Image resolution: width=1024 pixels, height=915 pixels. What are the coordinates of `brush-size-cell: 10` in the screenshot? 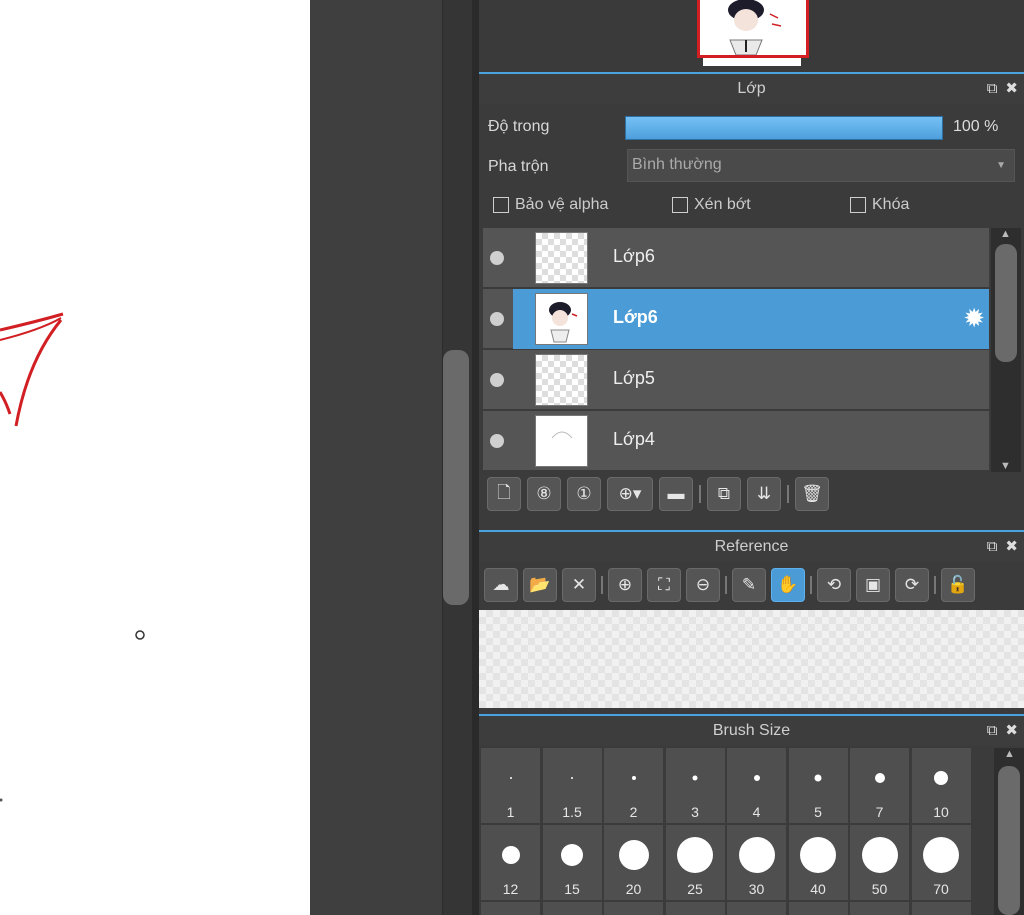 It's located at (941, 785).